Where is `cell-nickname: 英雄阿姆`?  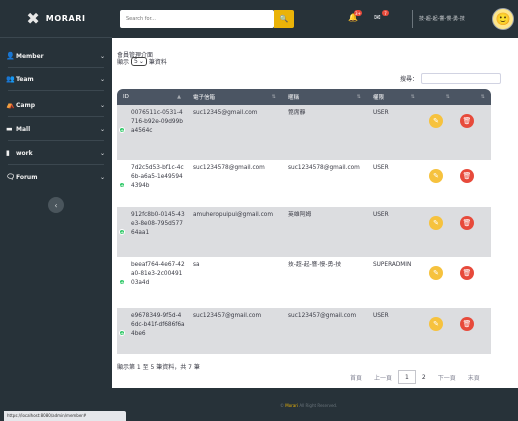
cell-nickname: 英雄阿姆 is located at coordinates (300, 215).